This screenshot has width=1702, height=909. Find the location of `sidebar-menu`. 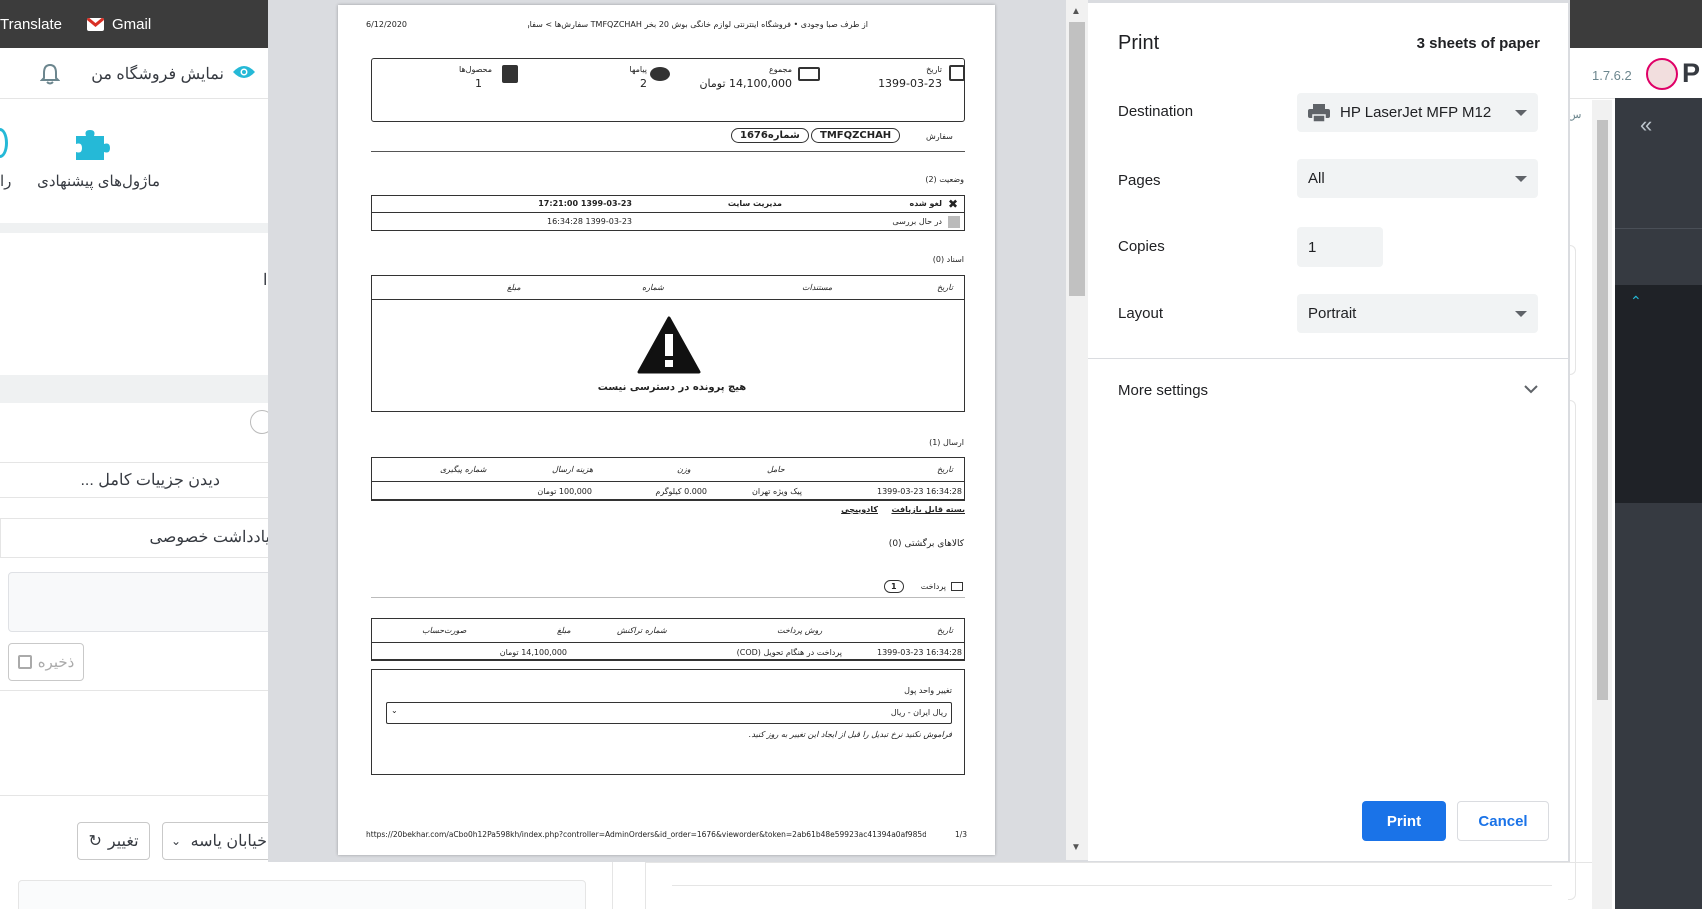

sidebar-menu is located at coordinates (1658, 503).